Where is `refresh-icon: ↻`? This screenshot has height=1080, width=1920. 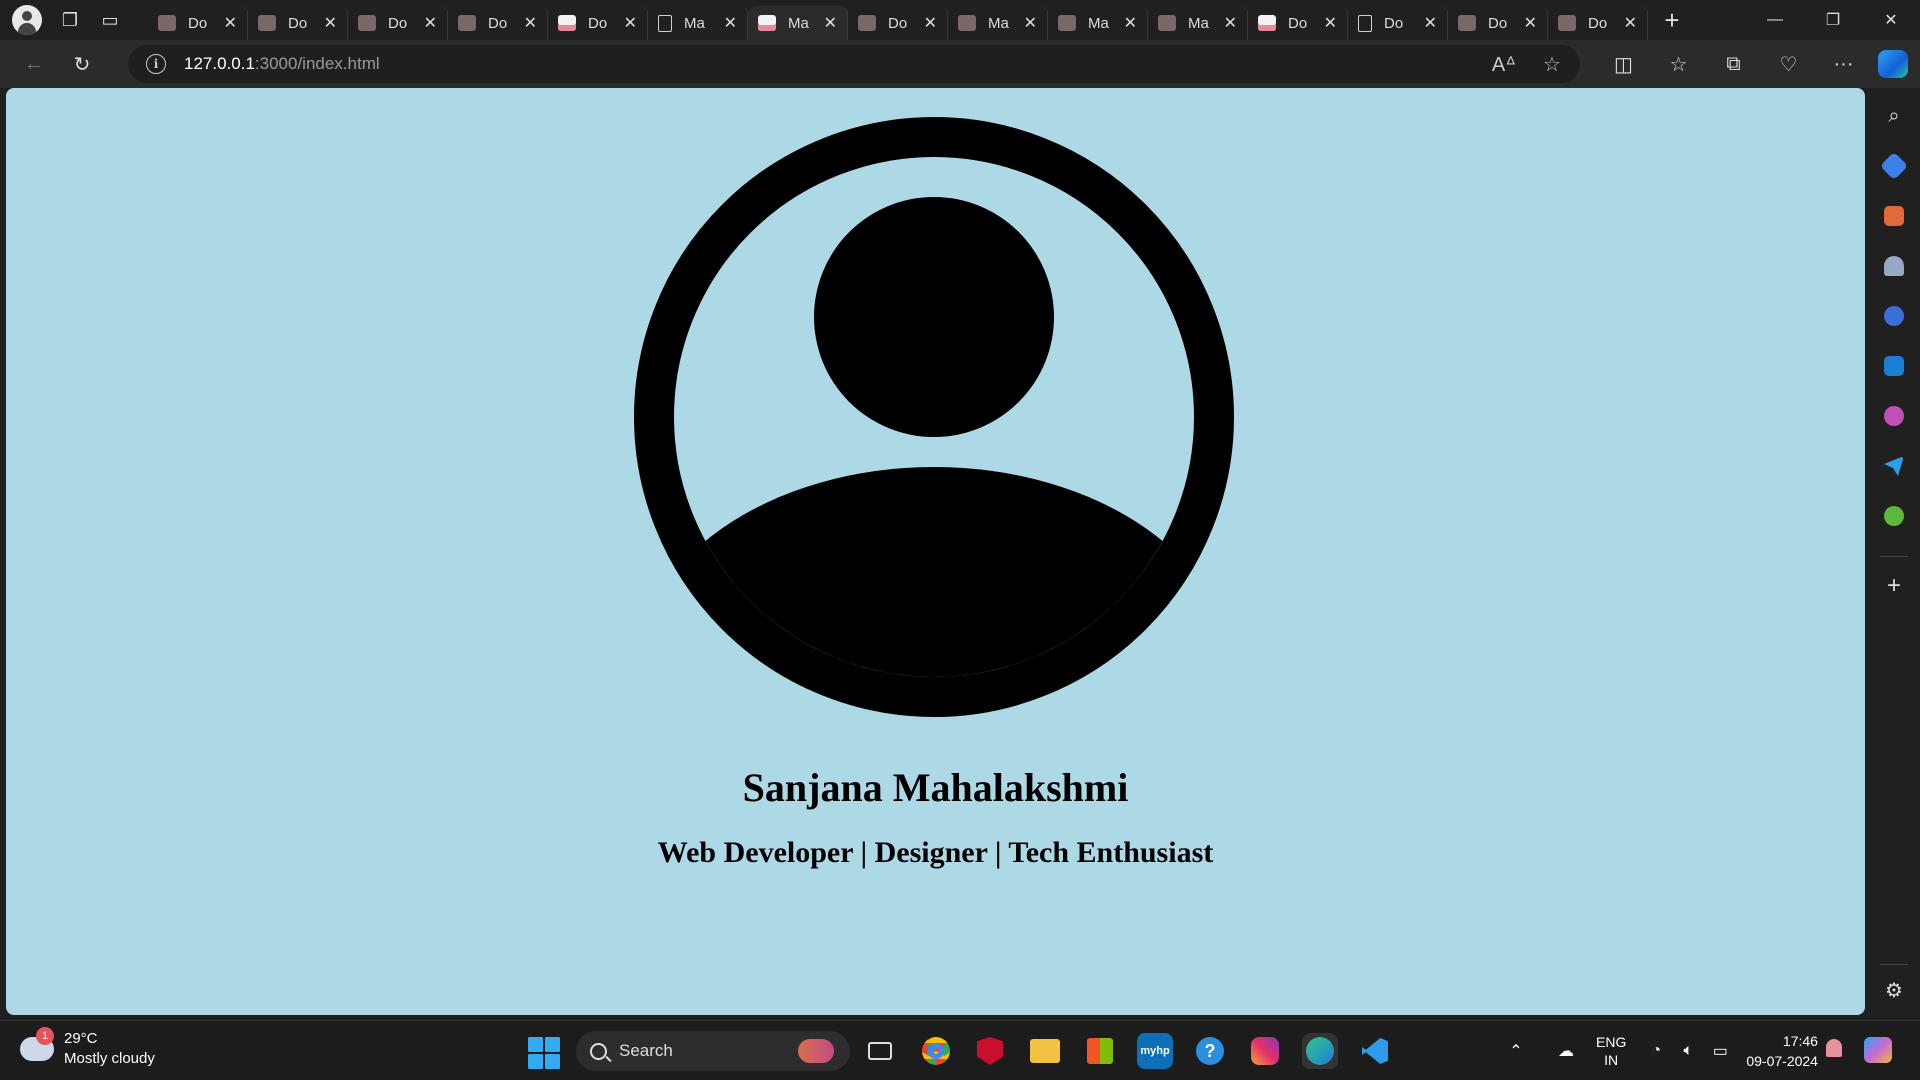
refresh-icon: ↻ is located at coordinates (82, 64).